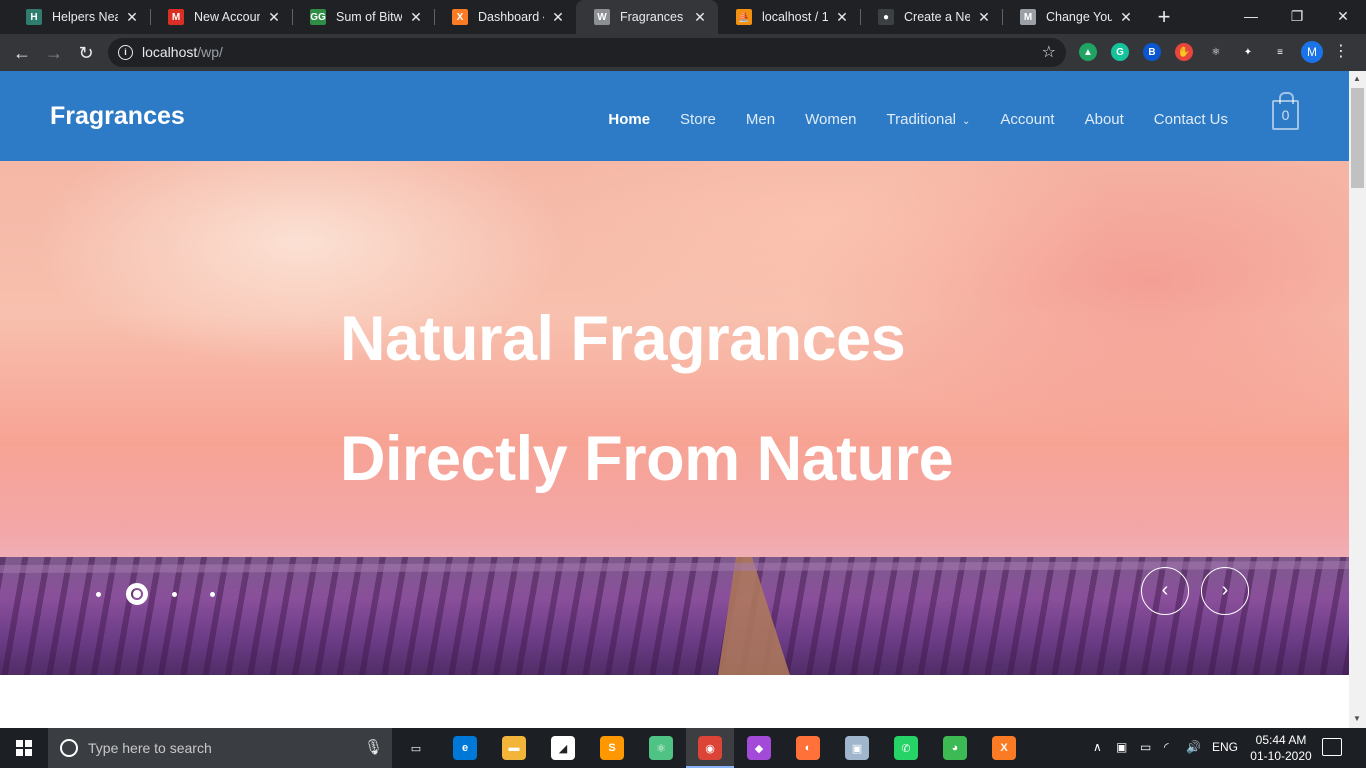  Describe the element at coordinates (1184, 52) in the screenshot. I see `adblock-icon: ✋` at that location.